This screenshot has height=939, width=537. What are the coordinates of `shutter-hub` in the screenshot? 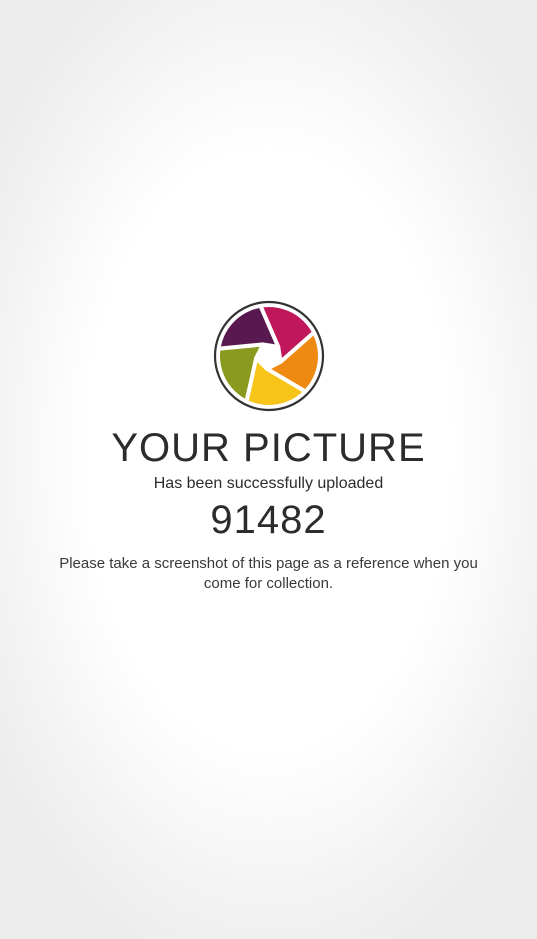 It's located at (268, 356).